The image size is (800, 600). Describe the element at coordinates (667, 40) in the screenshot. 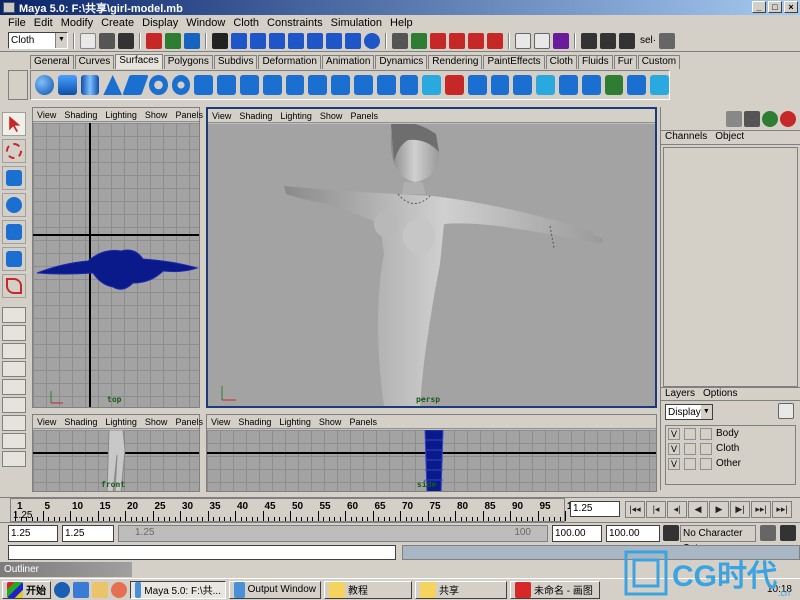

I see `selection-mode-icon` at that location.